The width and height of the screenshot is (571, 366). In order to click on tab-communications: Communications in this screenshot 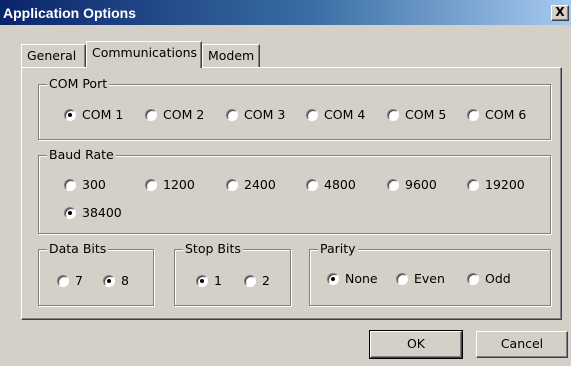, I will do `click(144, 54)`.